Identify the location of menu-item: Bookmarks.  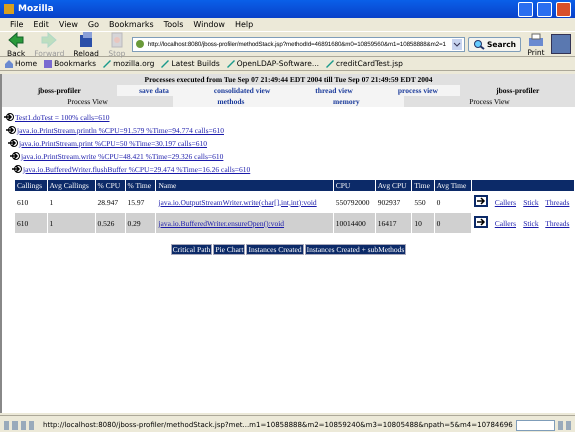
(131, 24).